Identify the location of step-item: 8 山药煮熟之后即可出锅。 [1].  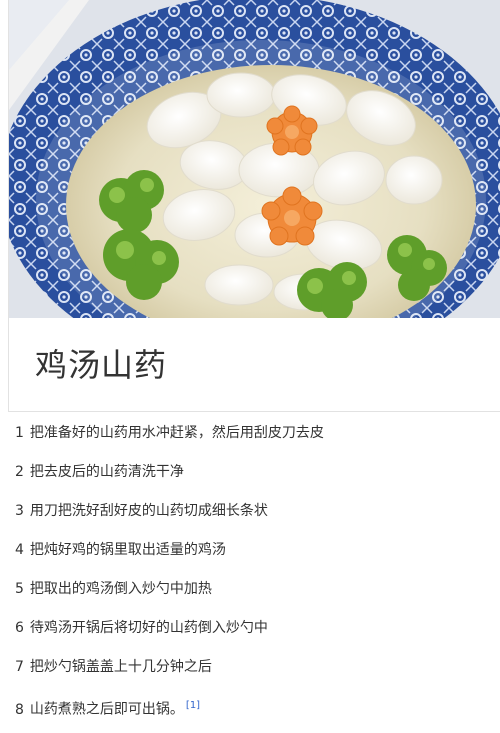
(255, 713).